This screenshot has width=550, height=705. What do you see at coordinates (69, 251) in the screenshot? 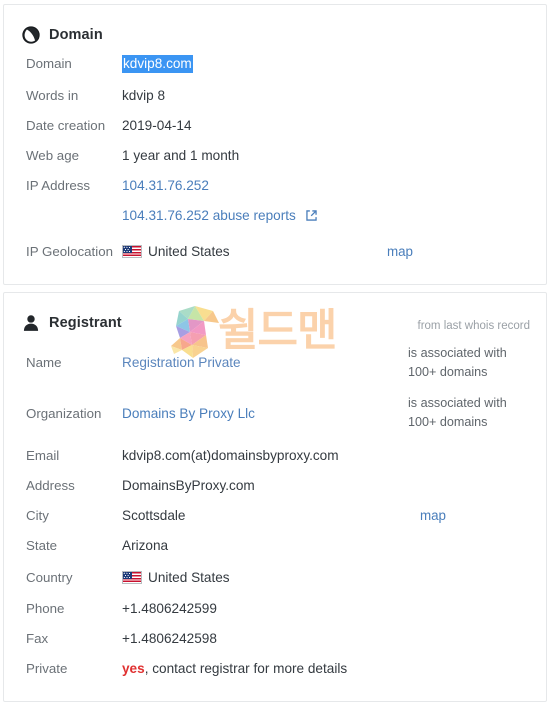
I see `row-label: IP Geolocation` at bounding box center [69, 251].